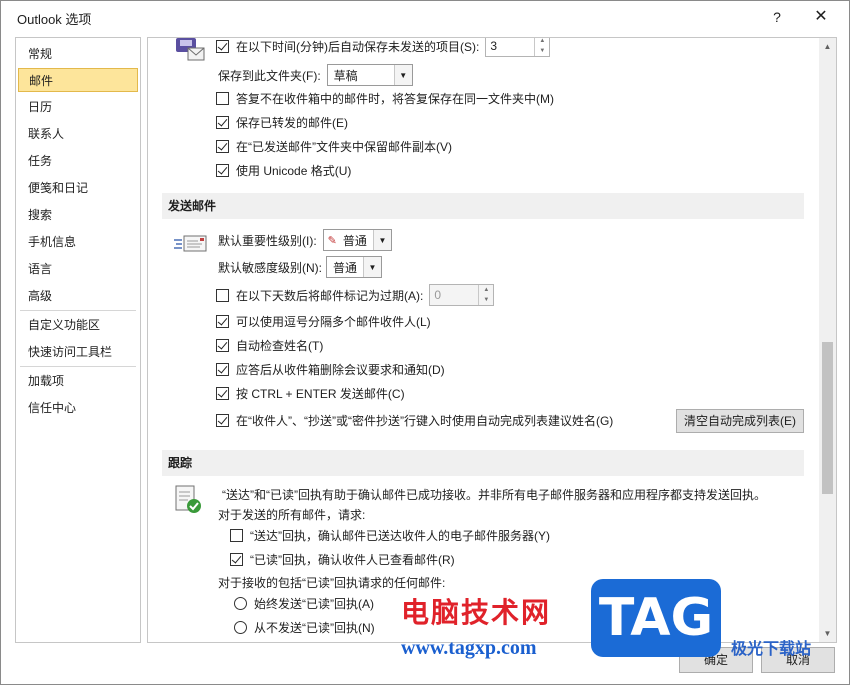 The image size is (850, 685). What do you see at coordinates (222, 420) in the screenshot?
I see `autocomplete-checkbox` at bounding box center [222, 420].